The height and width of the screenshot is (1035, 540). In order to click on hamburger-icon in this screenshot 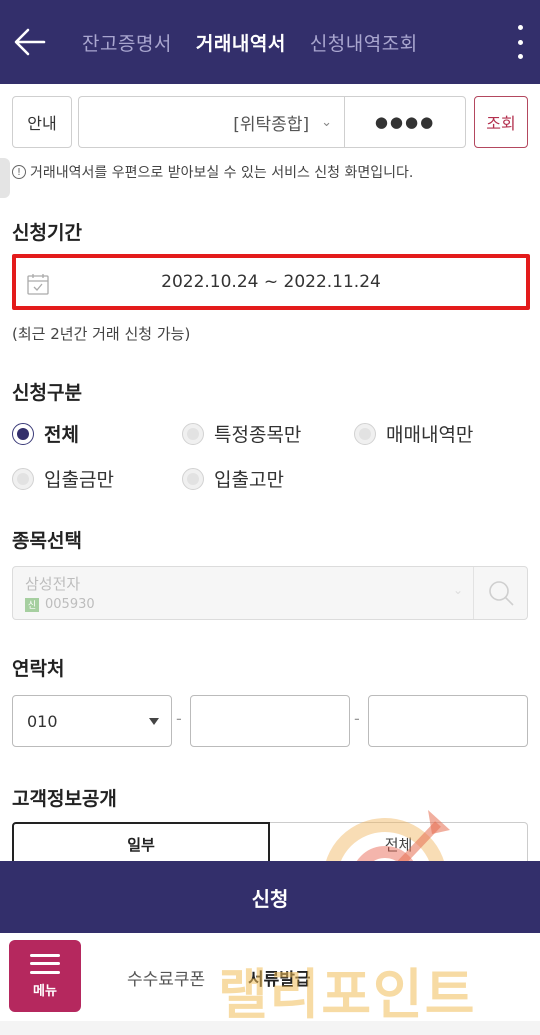, I will do `click(45, 963)`.